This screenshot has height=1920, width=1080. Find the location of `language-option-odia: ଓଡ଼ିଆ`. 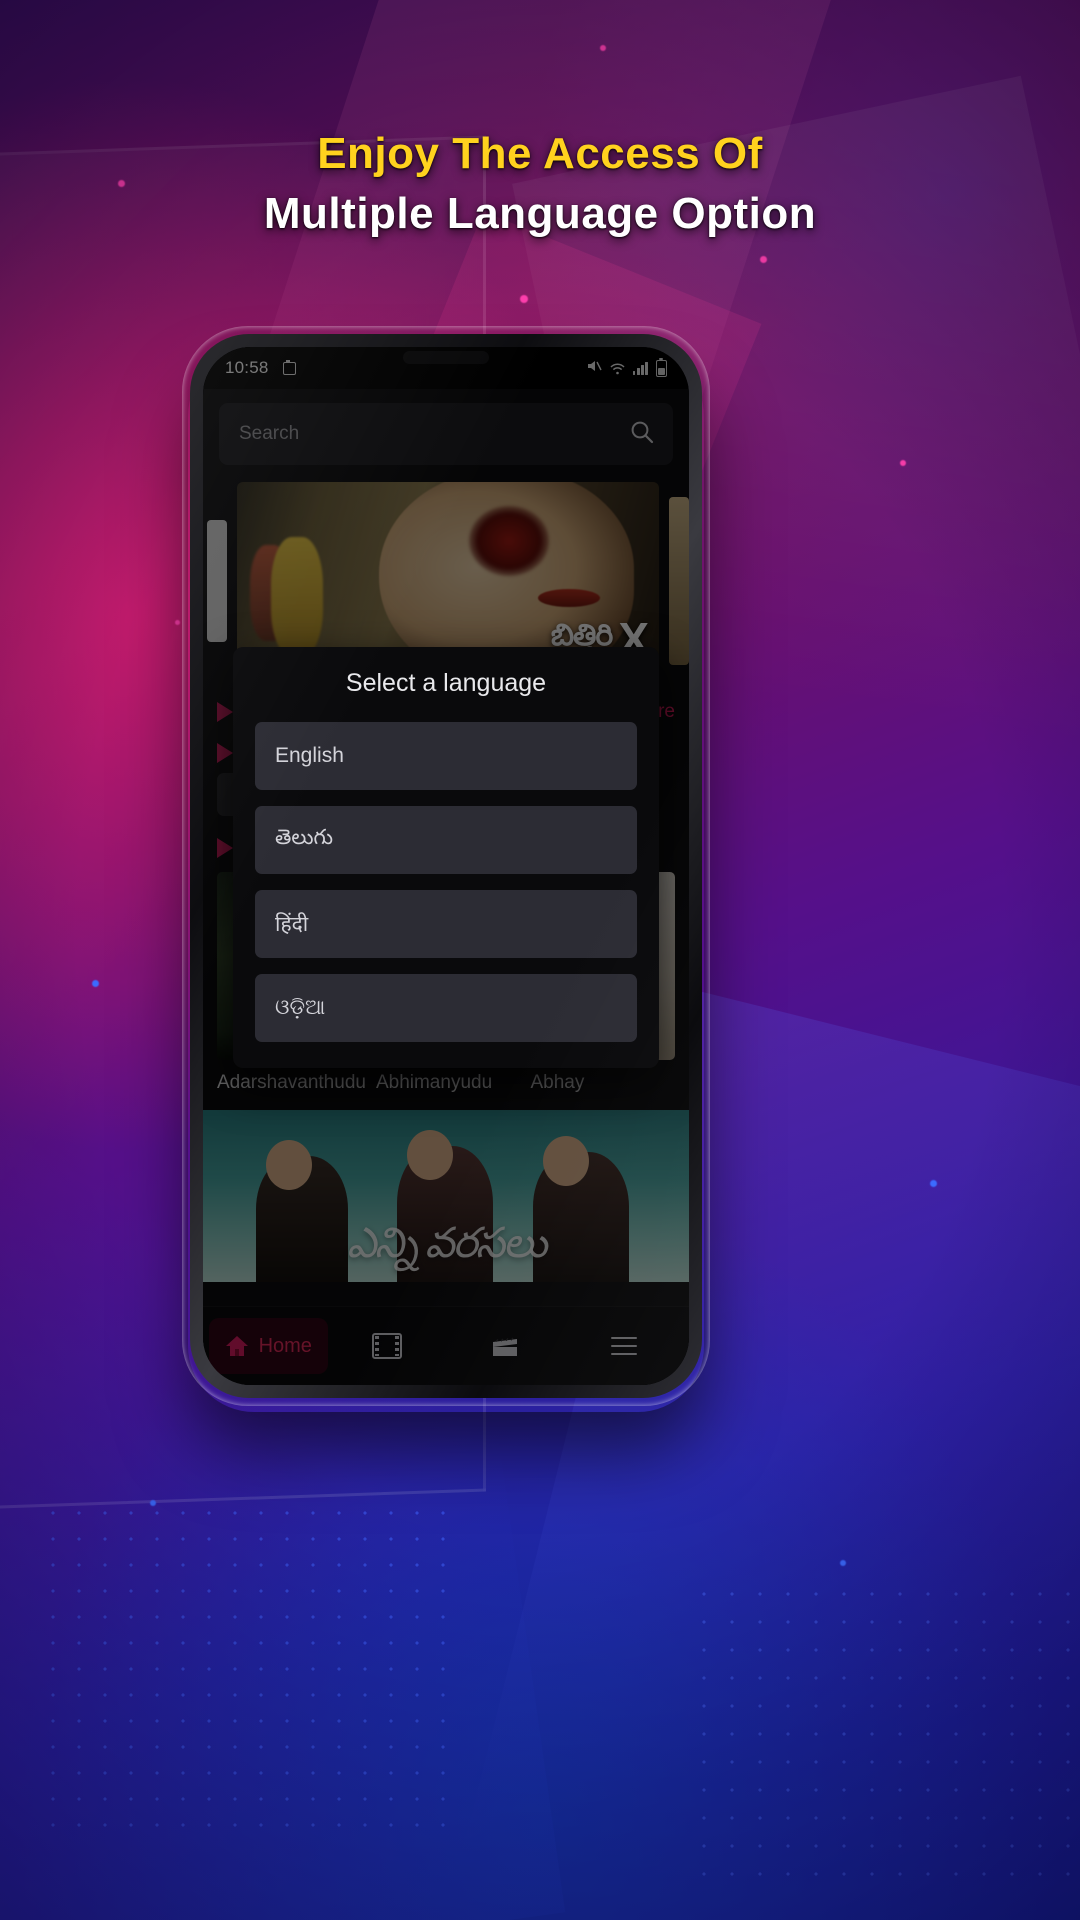

language-option-odia: ଓଡ଼ିଆ is located at coordinates (446, 1008).